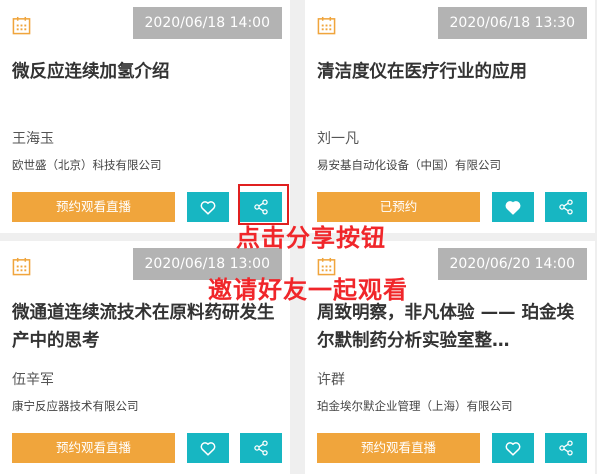 The height and width of the screenshot is (474, 597). What do you see at coordinates (308, 290) in the screenshot?
I see `annotation-line-2: 邀请好友一起观看` at bounding box center [308, 290].